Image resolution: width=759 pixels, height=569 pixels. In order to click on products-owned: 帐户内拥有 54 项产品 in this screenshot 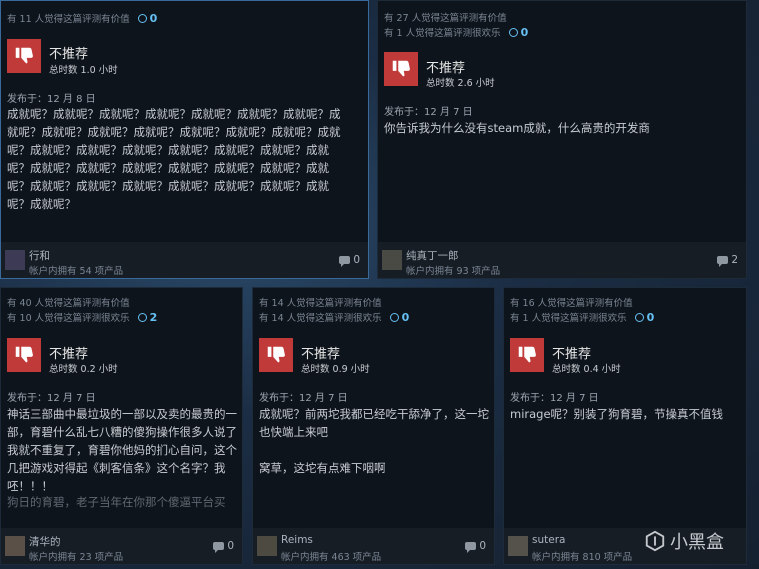, I will do `click(76, 271)`.